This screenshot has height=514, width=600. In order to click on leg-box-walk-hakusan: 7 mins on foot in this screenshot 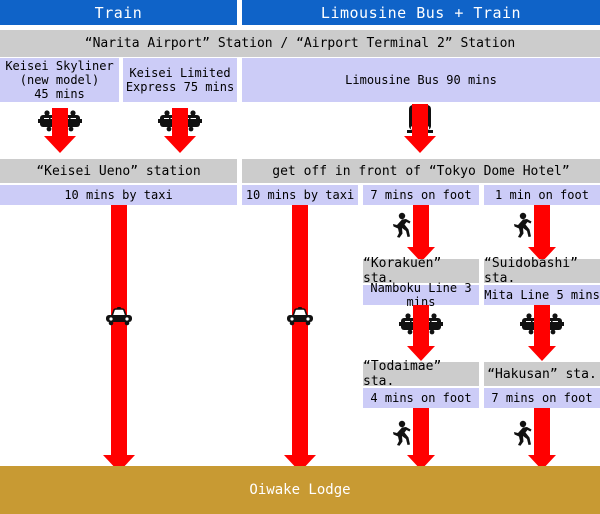, I will do `click(542, 398)`.